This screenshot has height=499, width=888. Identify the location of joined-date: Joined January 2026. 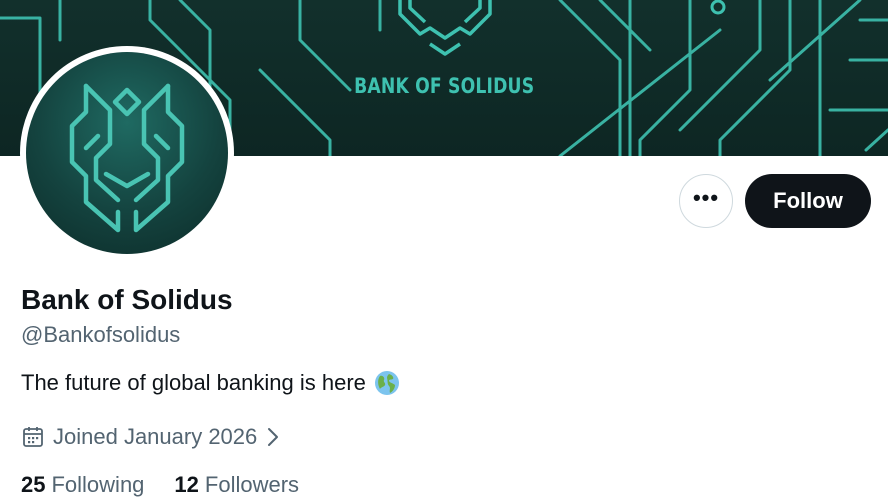
(151, 437).